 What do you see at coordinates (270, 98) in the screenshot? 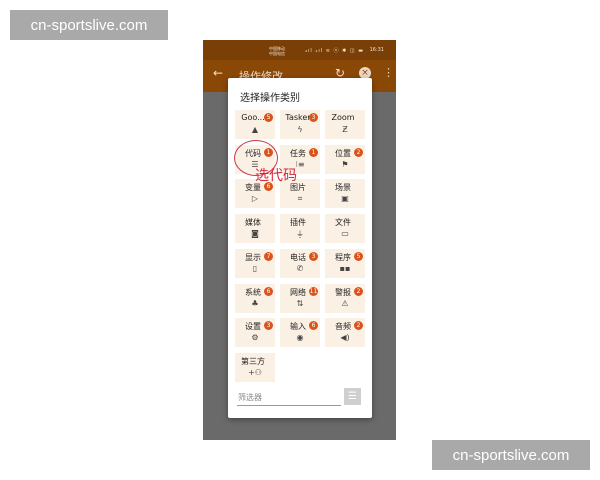
I see `dialog-title: 选择操作类别` at bounding box center [270, 98].